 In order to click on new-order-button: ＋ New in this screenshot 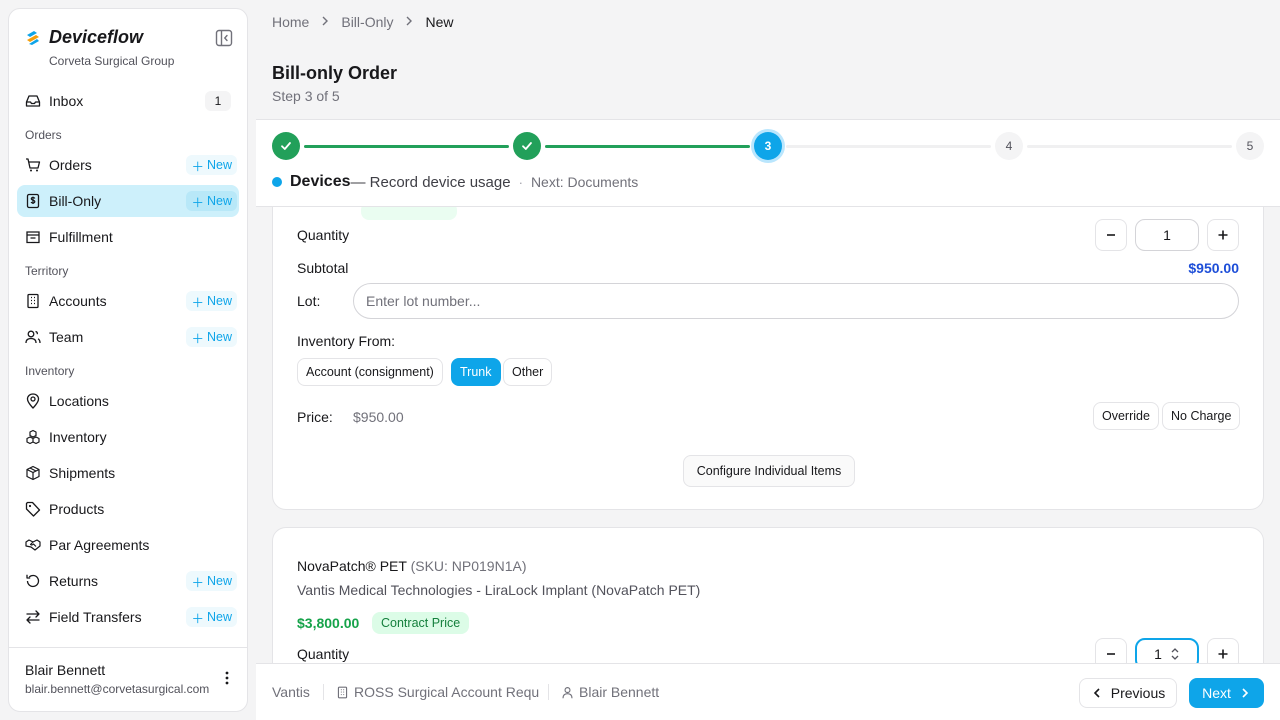, I will do `click(211, 165)`.